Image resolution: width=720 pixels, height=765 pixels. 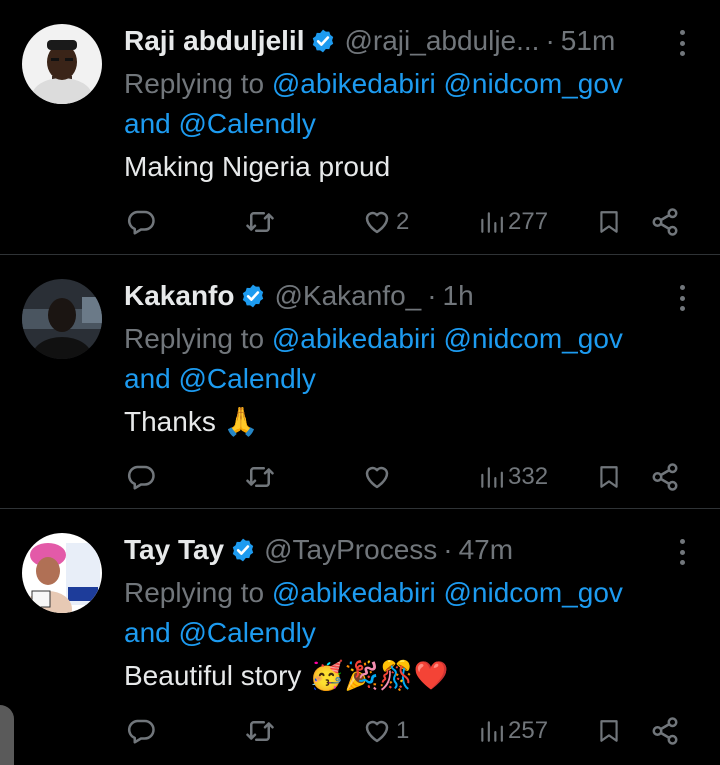 I want to click on tweet-emojis: 🥳🎉🎊❤️, so click(x=379, y=675).